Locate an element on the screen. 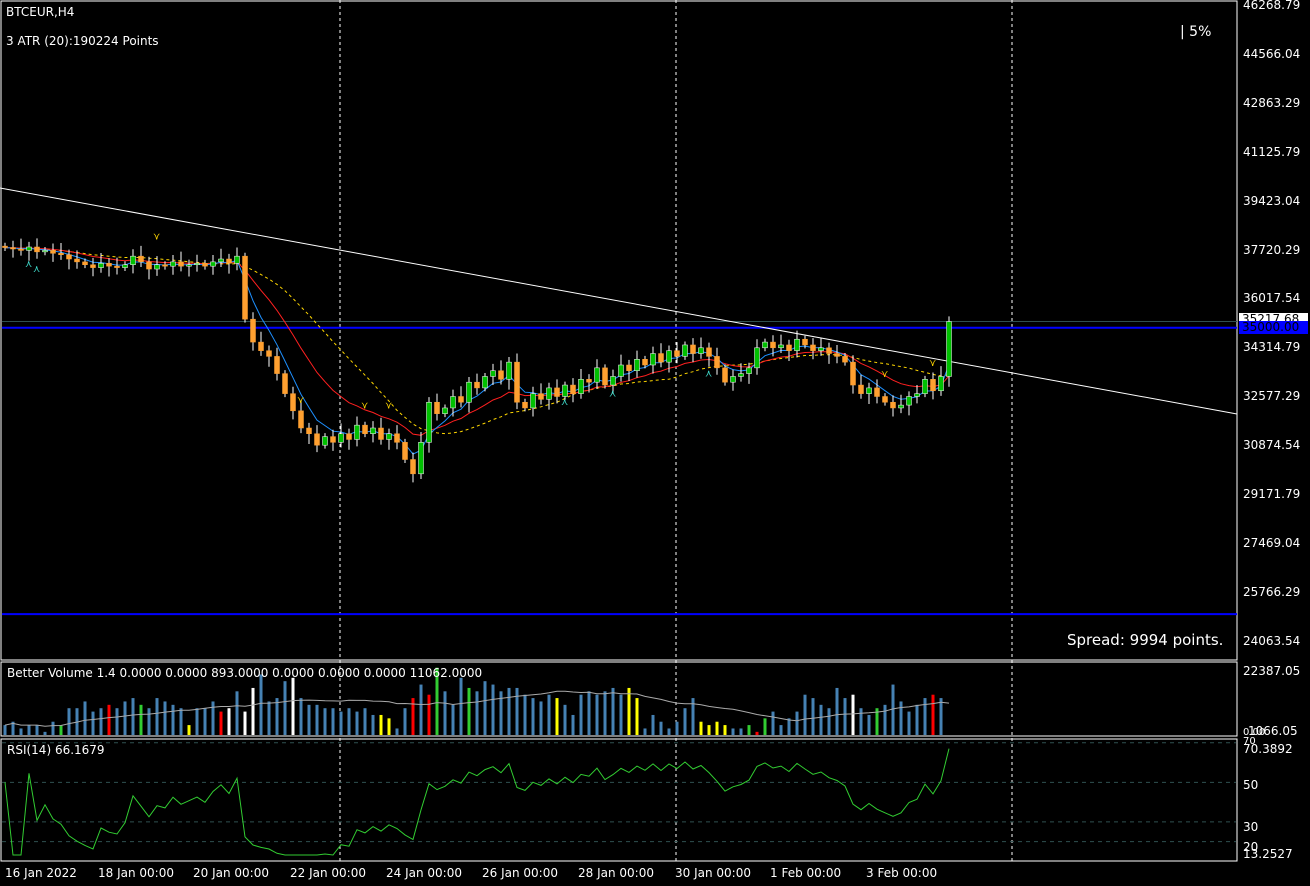 The image size is (1310, 886). time-axis-label: 22 Jan 00:00 is located at coordinates (328, 873).